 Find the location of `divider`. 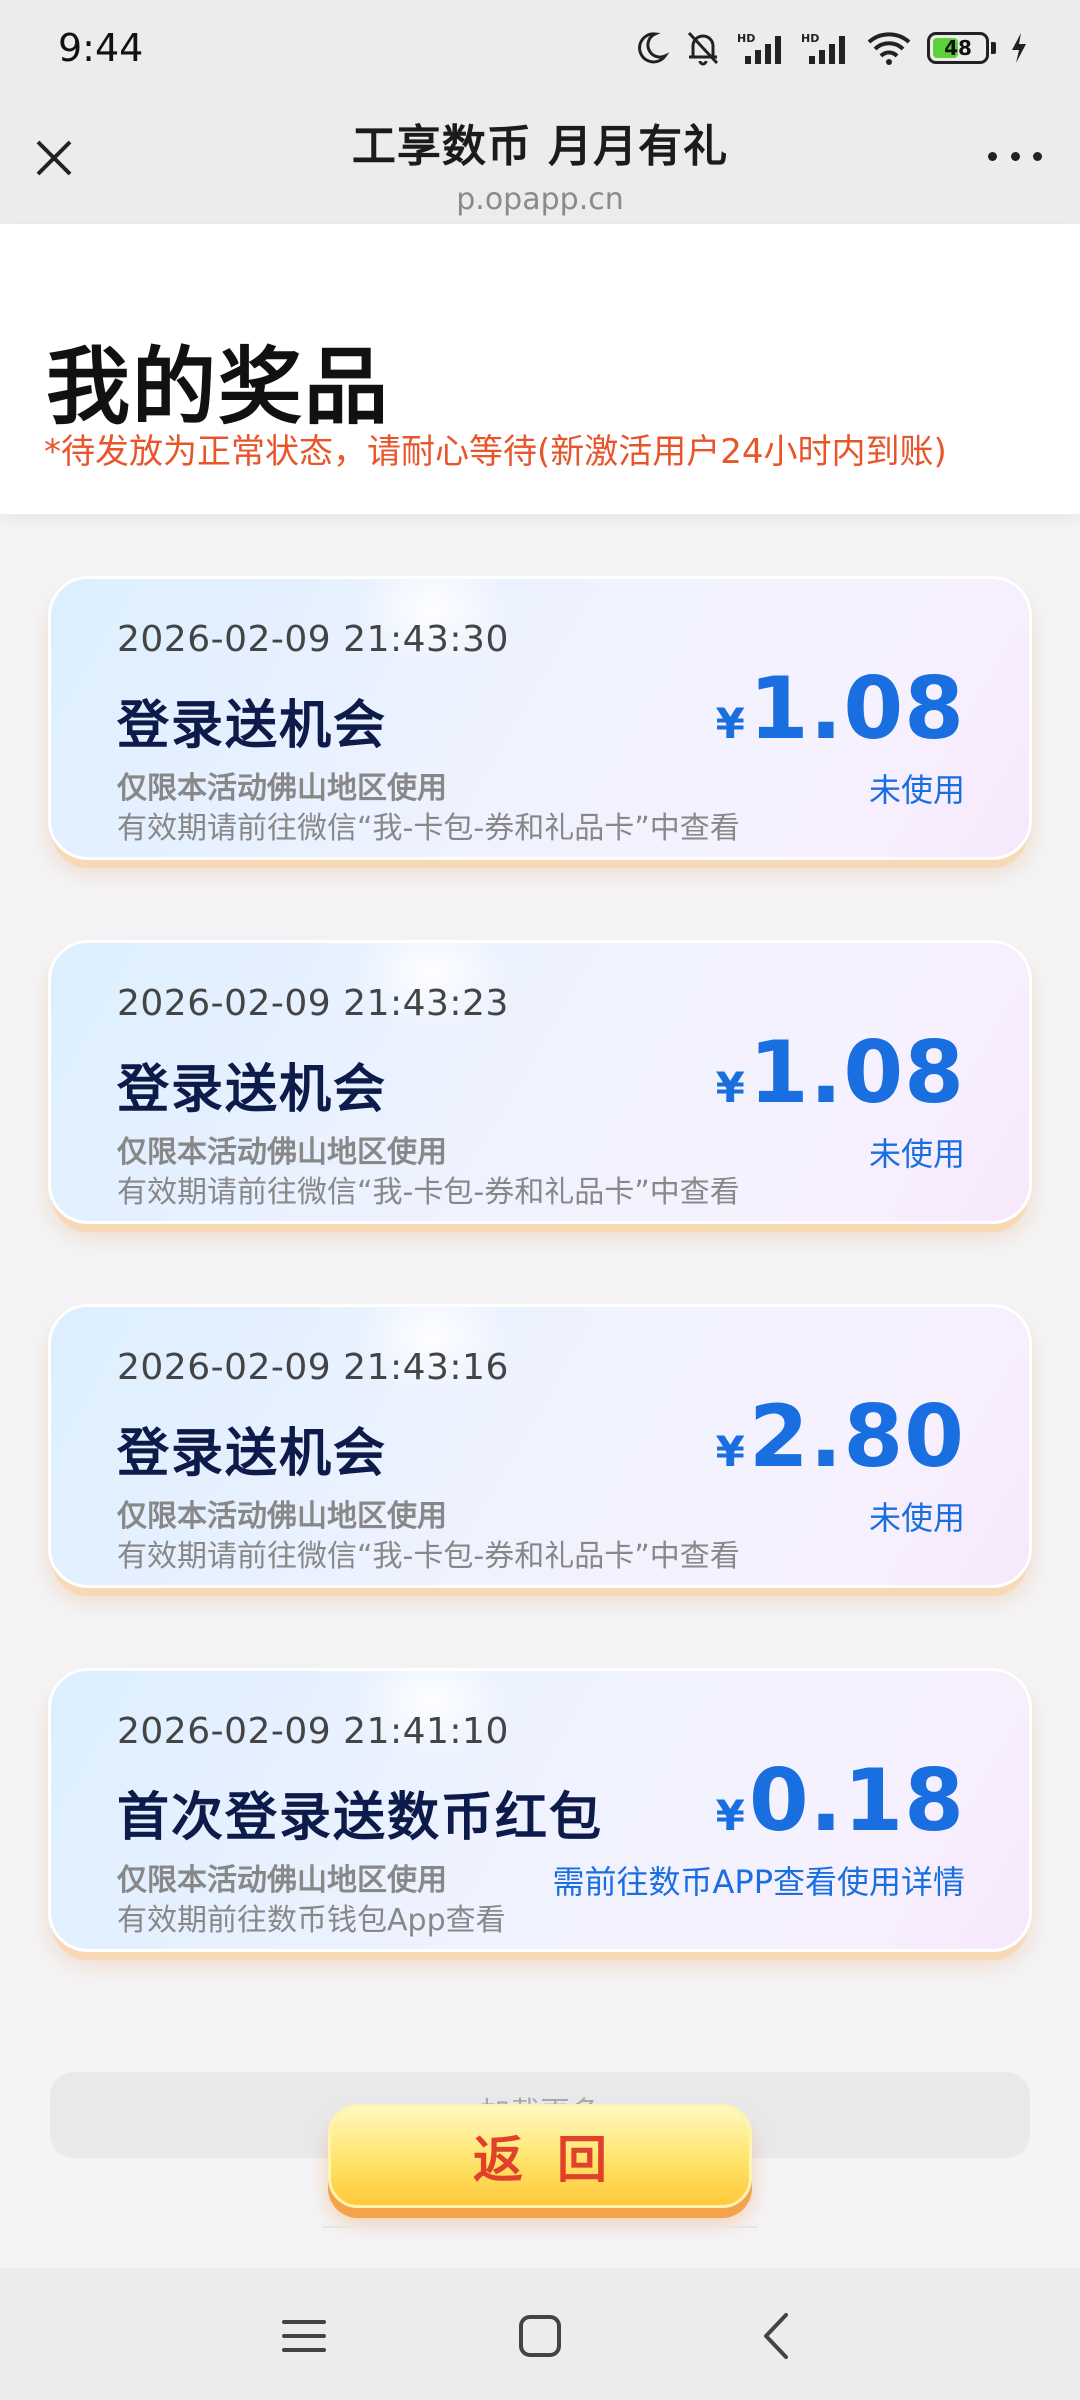

divider is located at coordinates (540, 2227).